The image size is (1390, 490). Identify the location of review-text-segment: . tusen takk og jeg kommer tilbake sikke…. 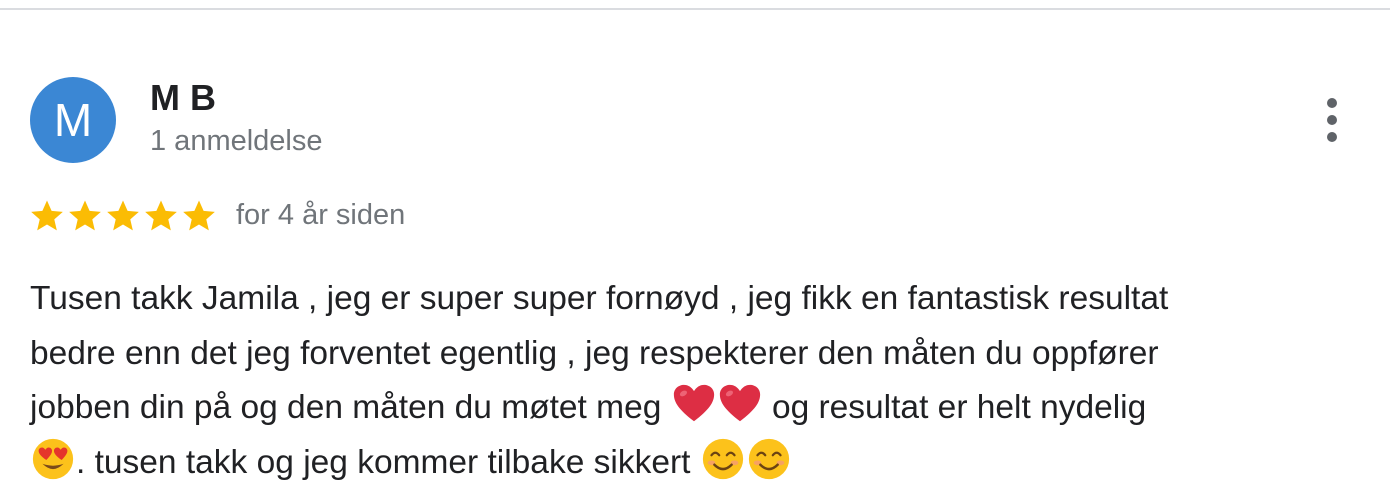
(388, 462).